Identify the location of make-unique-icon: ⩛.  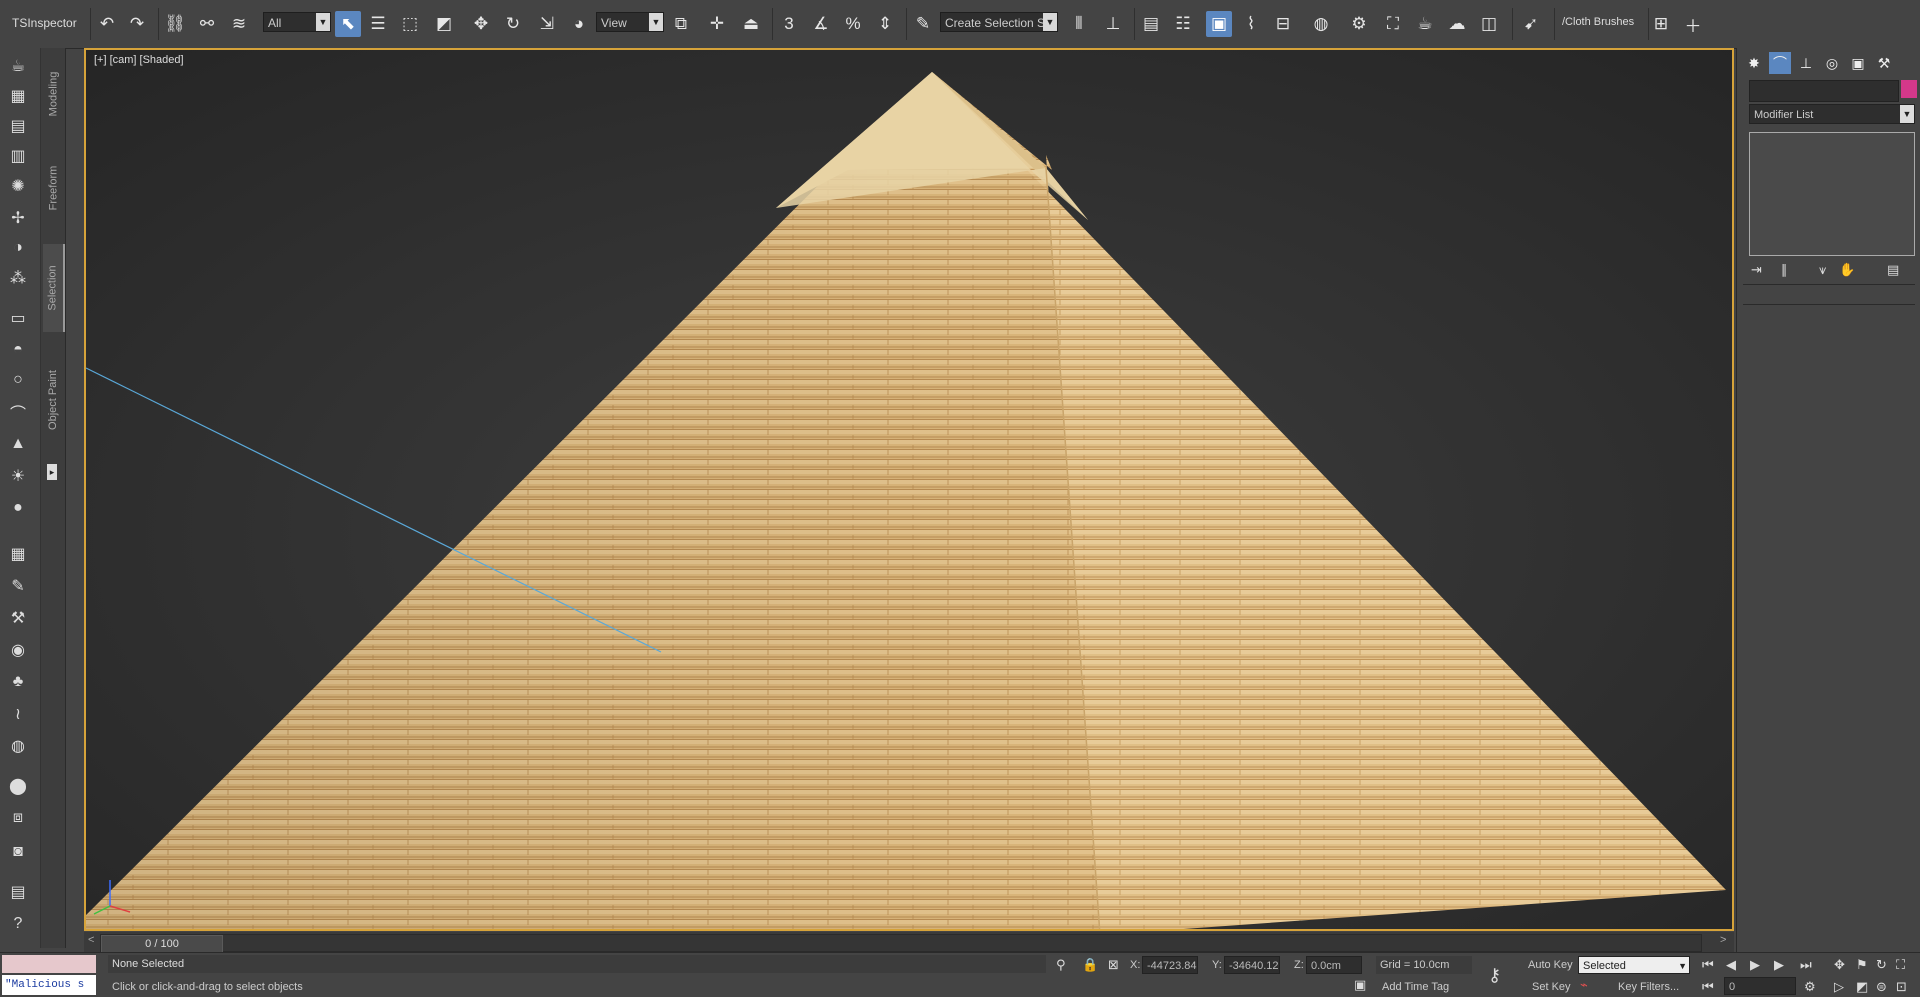
(1822, 270).